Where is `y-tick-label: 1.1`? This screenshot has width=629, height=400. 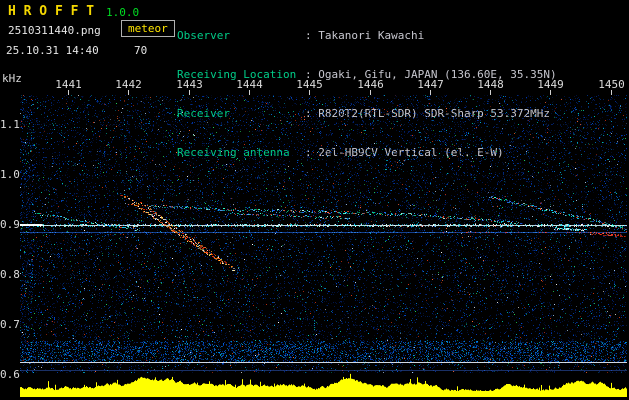
y-tick-label: 1.1 is located at coordinates (10, 124).